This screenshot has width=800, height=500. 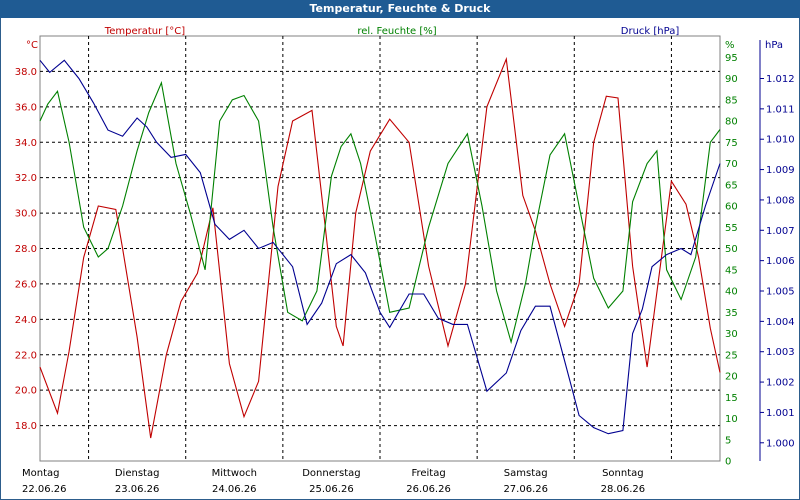 What do you see at coordinates (780, 170) in the screenshot?
I see `pressure-tick-label: 1.009` at bounding box center [780, 170].